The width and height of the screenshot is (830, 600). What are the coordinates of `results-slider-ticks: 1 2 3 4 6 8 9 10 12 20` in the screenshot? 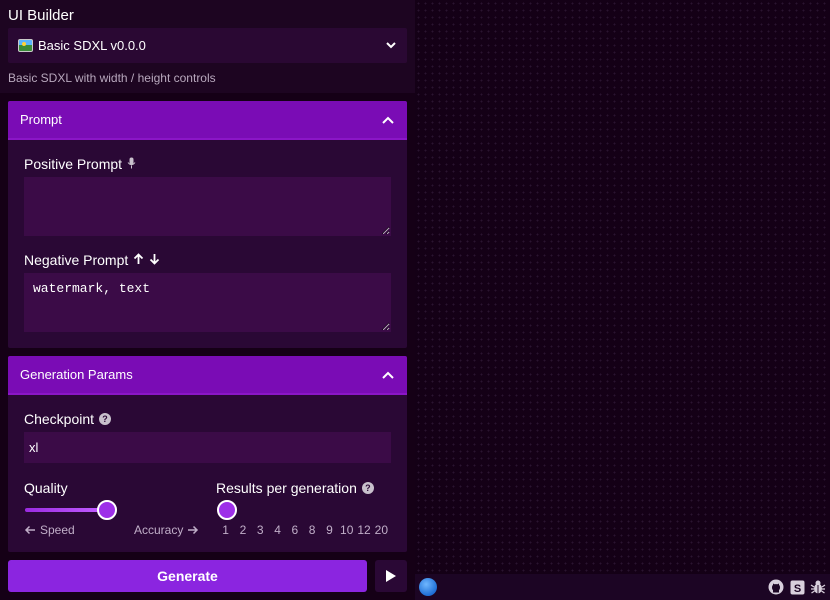 It's located at (303, 530).